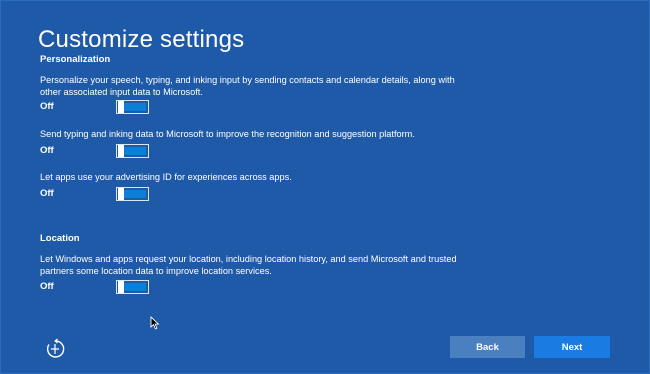  Describe the element at coordinates (55, 349) in the screenshot. I see `ease-of-access-icon` at that location.